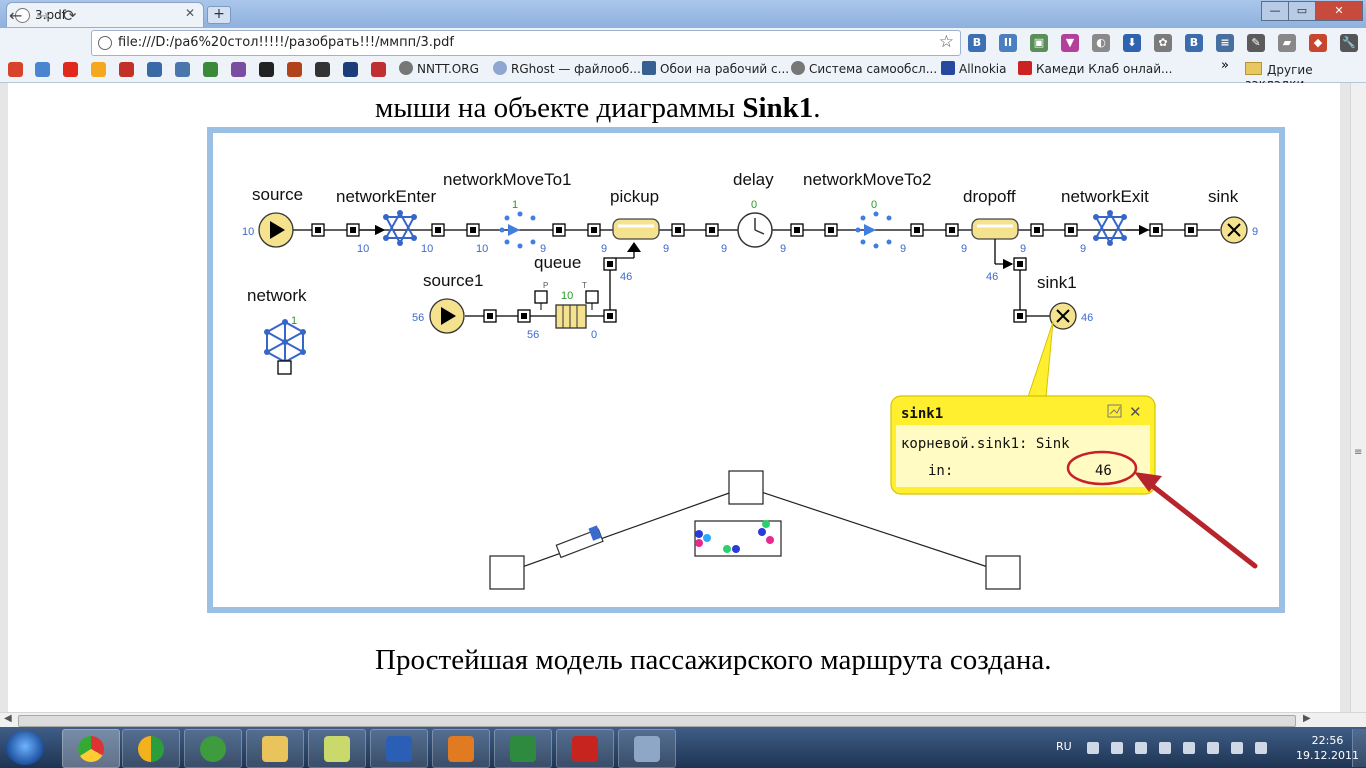  I want to click on label-pickup: pickup, so click(634, 196).